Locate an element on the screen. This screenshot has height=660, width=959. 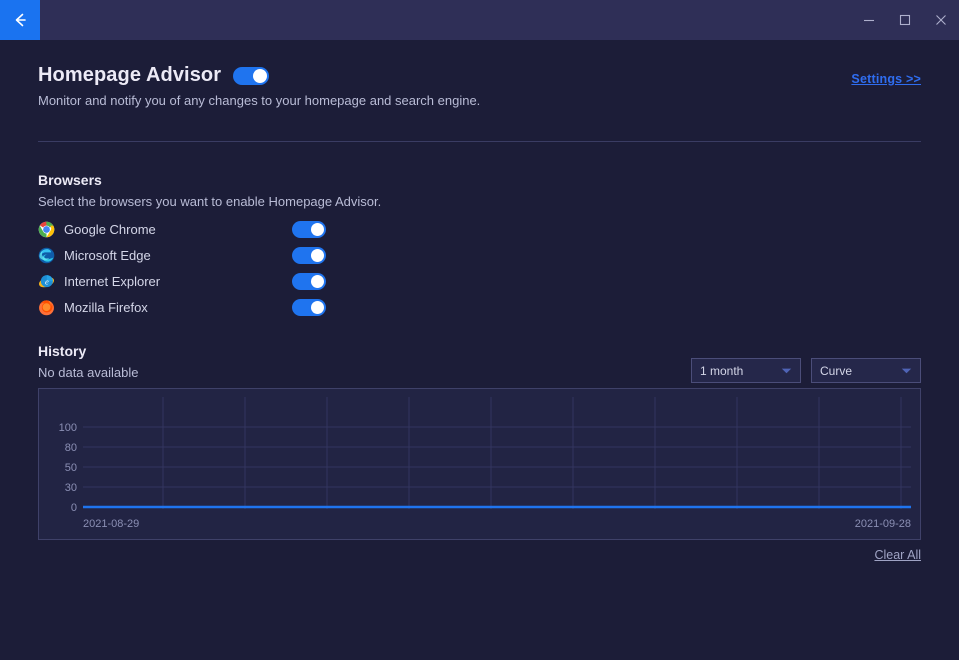
arrow-left-icon is located at coordinates (20, 20).